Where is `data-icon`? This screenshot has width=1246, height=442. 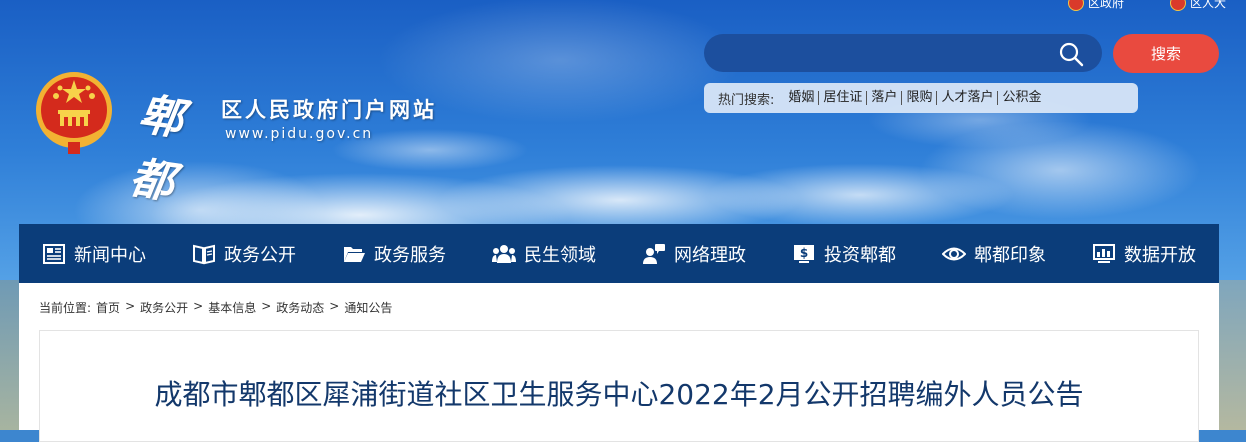 data-icon is located at coordinates (1104, 253).